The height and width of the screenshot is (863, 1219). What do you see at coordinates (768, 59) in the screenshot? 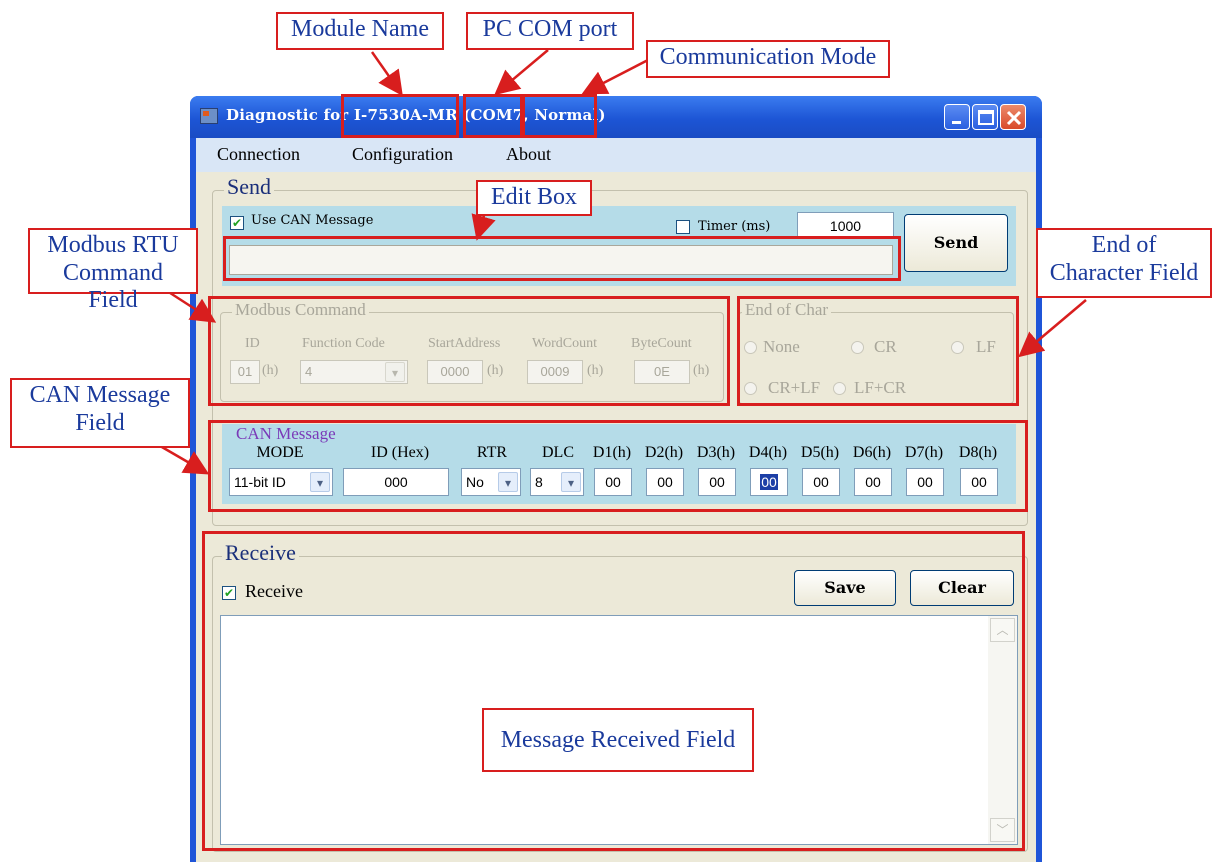
I see `callout-communication-mode: Communication Mode` at bounding box center [768, 59].